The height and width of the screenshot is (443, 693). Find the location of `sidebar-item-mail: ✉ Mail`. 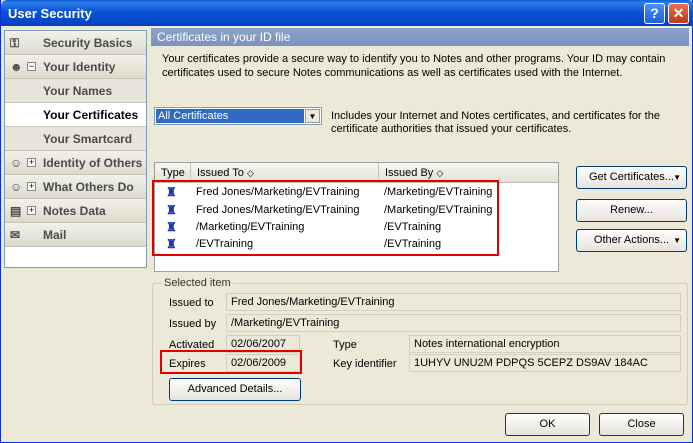

sidebar-item-mail: ✉ Mail is located at coordinates (75, 235).